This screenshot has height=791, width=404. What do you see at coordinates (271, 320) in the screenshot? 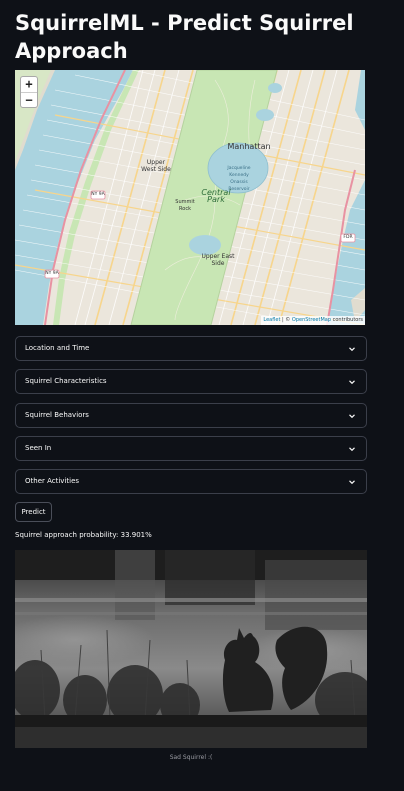
I see `leaflet-link: Leaflet` at bounding box center [271, 320].